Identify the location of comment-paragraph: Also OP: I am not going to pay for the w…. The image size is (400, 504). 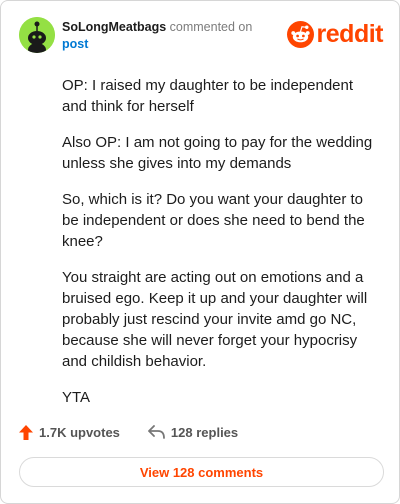
(217, 153).